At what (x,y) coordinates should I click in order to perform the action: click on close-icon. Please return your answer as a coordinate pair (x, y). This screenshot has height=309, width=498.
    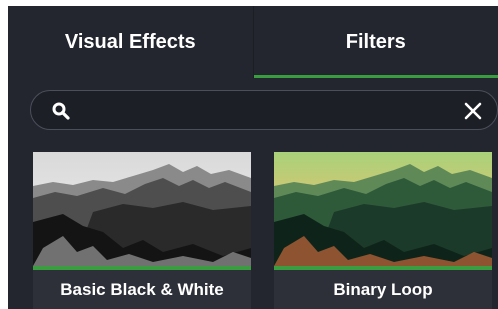
    Looking at the image, I should click on (473, 111).